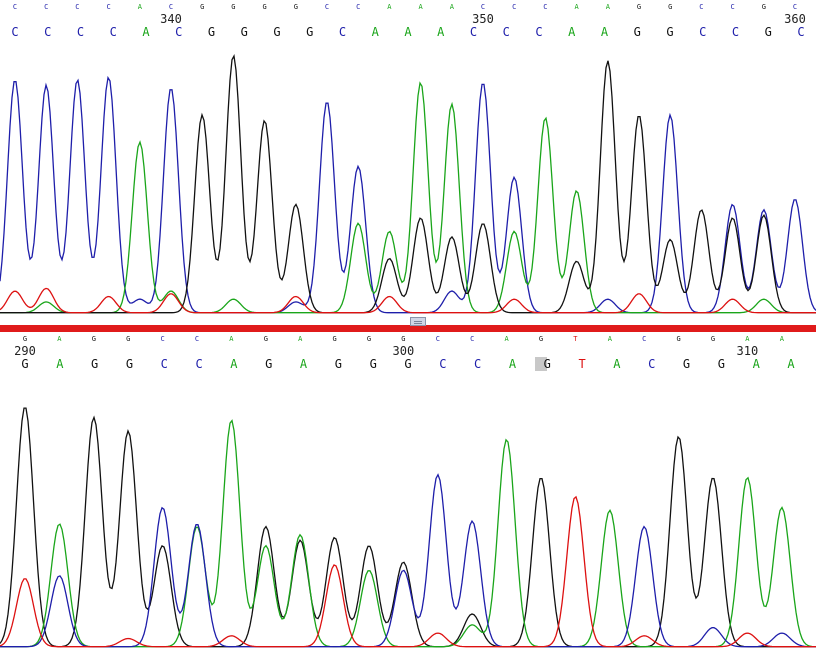 Image resolution: width=816 pixels, height=658 pixels. I want to click on position-label: 350, so click(483, 19).